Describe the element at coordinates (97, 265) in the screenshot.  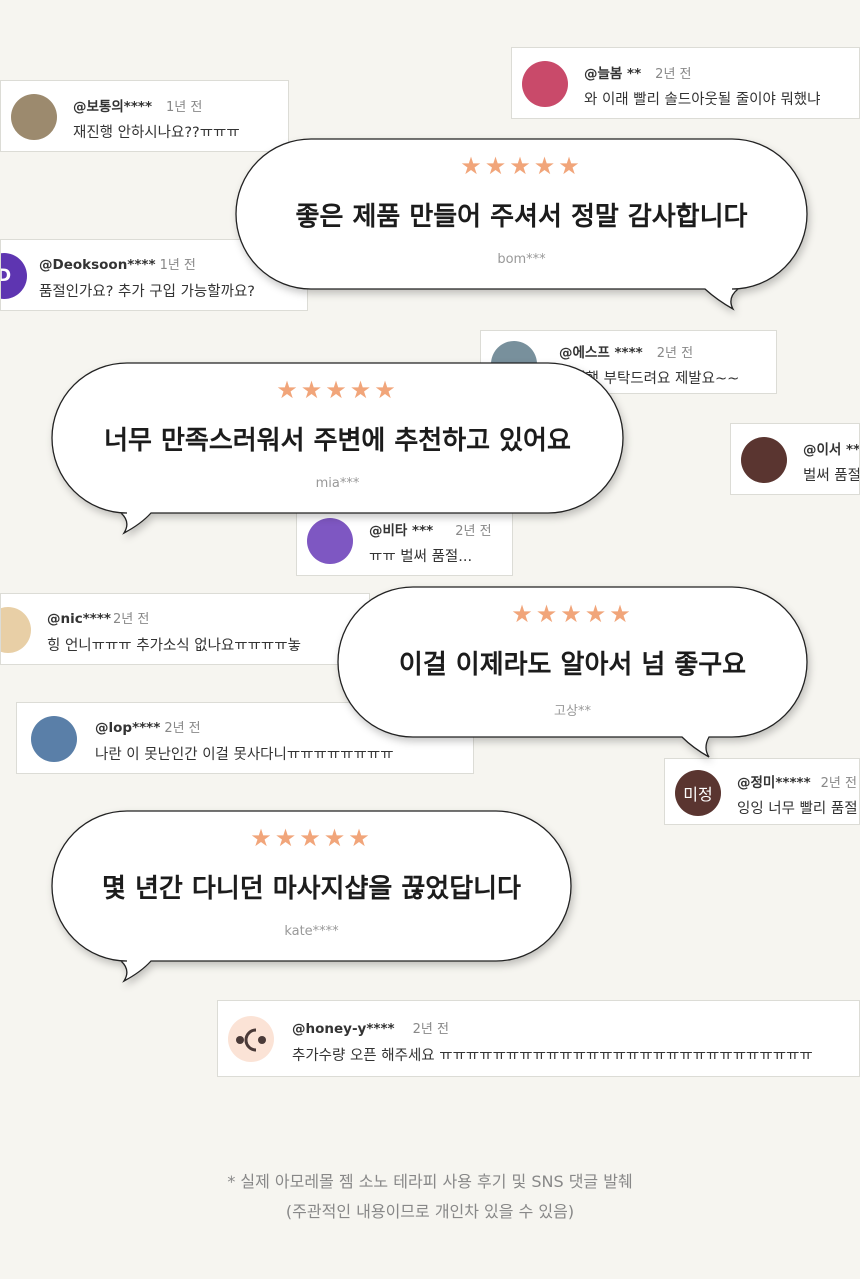
I see `comment-user: @Deoksoon****` at that location.